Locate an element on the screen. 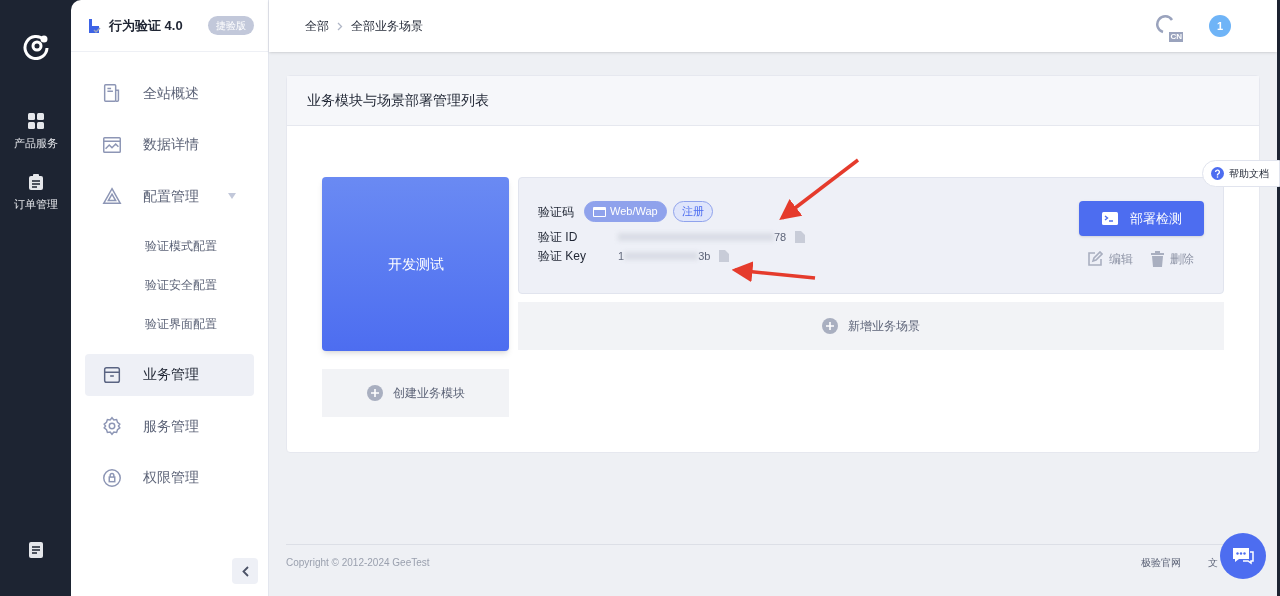  footer-link: 极验官网 is located at coordinates (1161, 562).